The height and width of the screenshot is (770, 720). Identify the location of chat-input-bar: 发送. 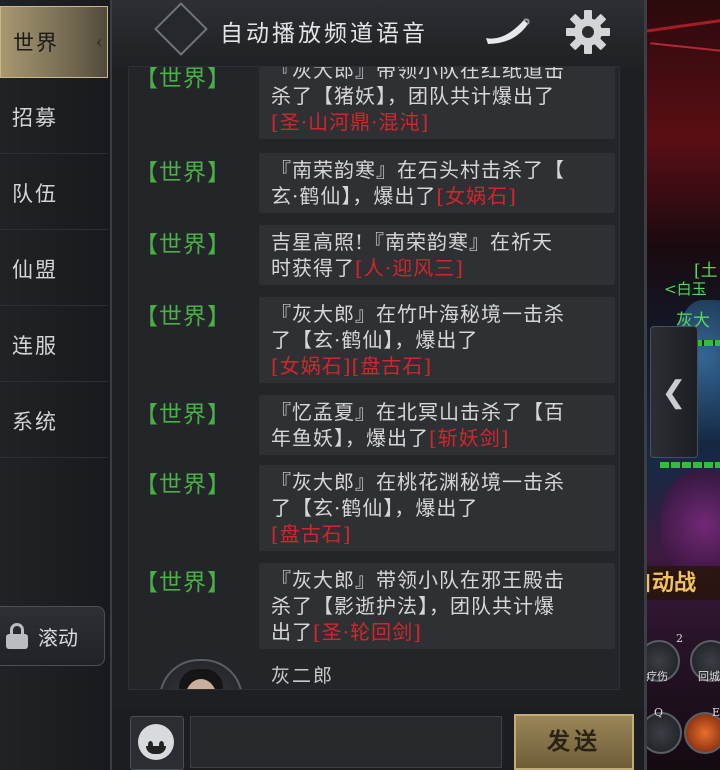
(378, 739).